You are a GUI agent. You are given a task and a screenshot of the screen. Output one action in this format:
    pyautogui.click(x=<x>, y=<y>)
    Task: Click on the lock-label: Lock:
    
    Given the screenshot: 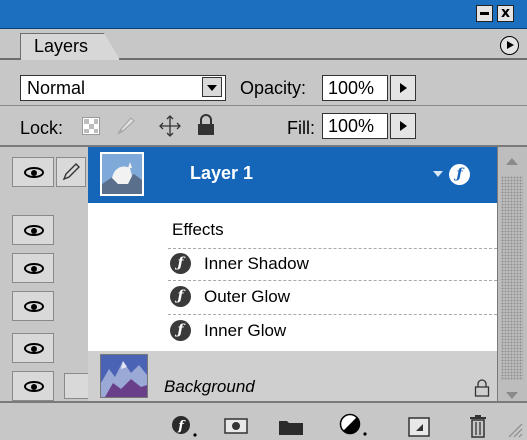 What is the action you would take?
    pyautogui.click(x=42, y=128)
    